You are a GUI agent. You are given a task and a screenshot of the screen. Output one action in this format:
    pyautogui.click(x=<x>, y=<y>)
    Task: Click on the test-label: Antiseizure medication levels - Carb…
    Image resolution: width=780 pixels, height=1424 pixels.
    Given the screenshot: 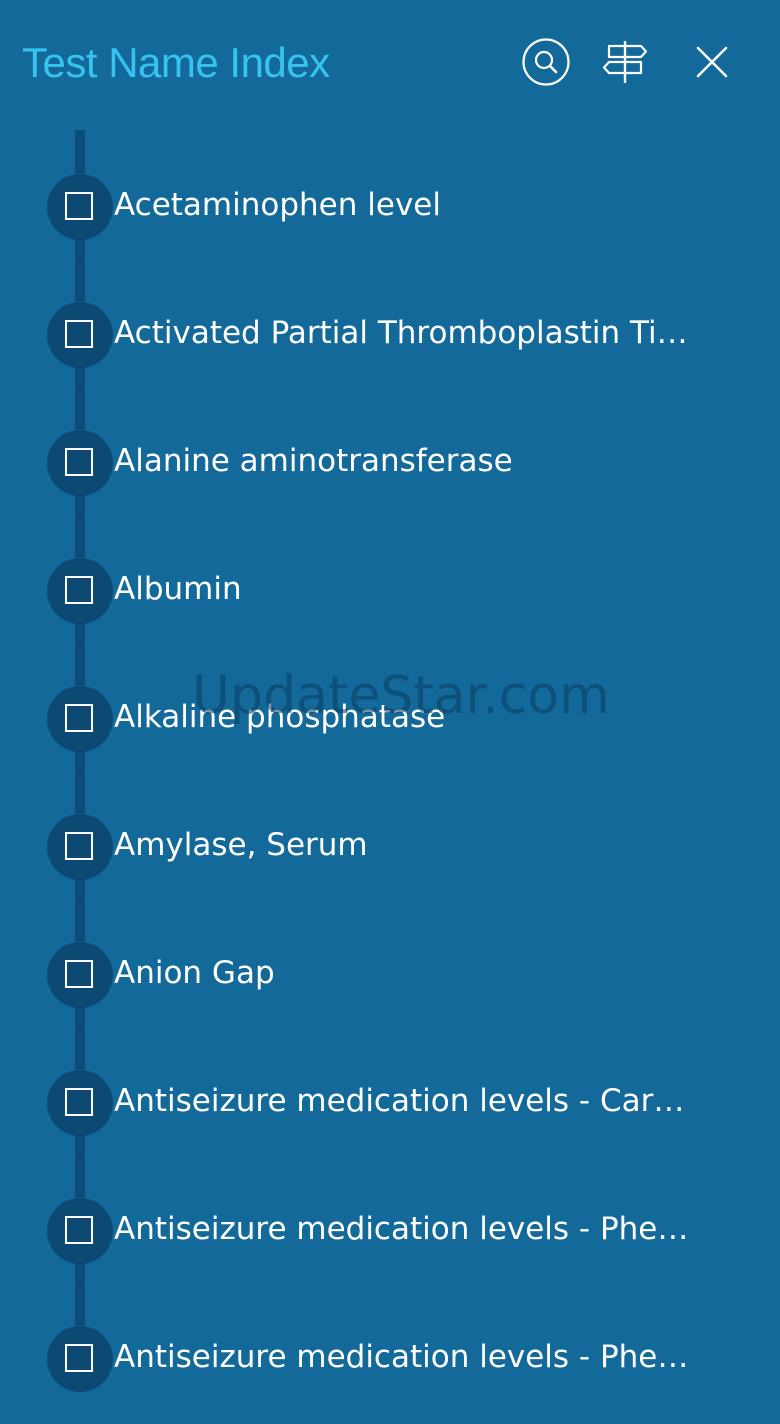 What is the action you would take?
    pyautogui.click(x=409, y=1101)
    